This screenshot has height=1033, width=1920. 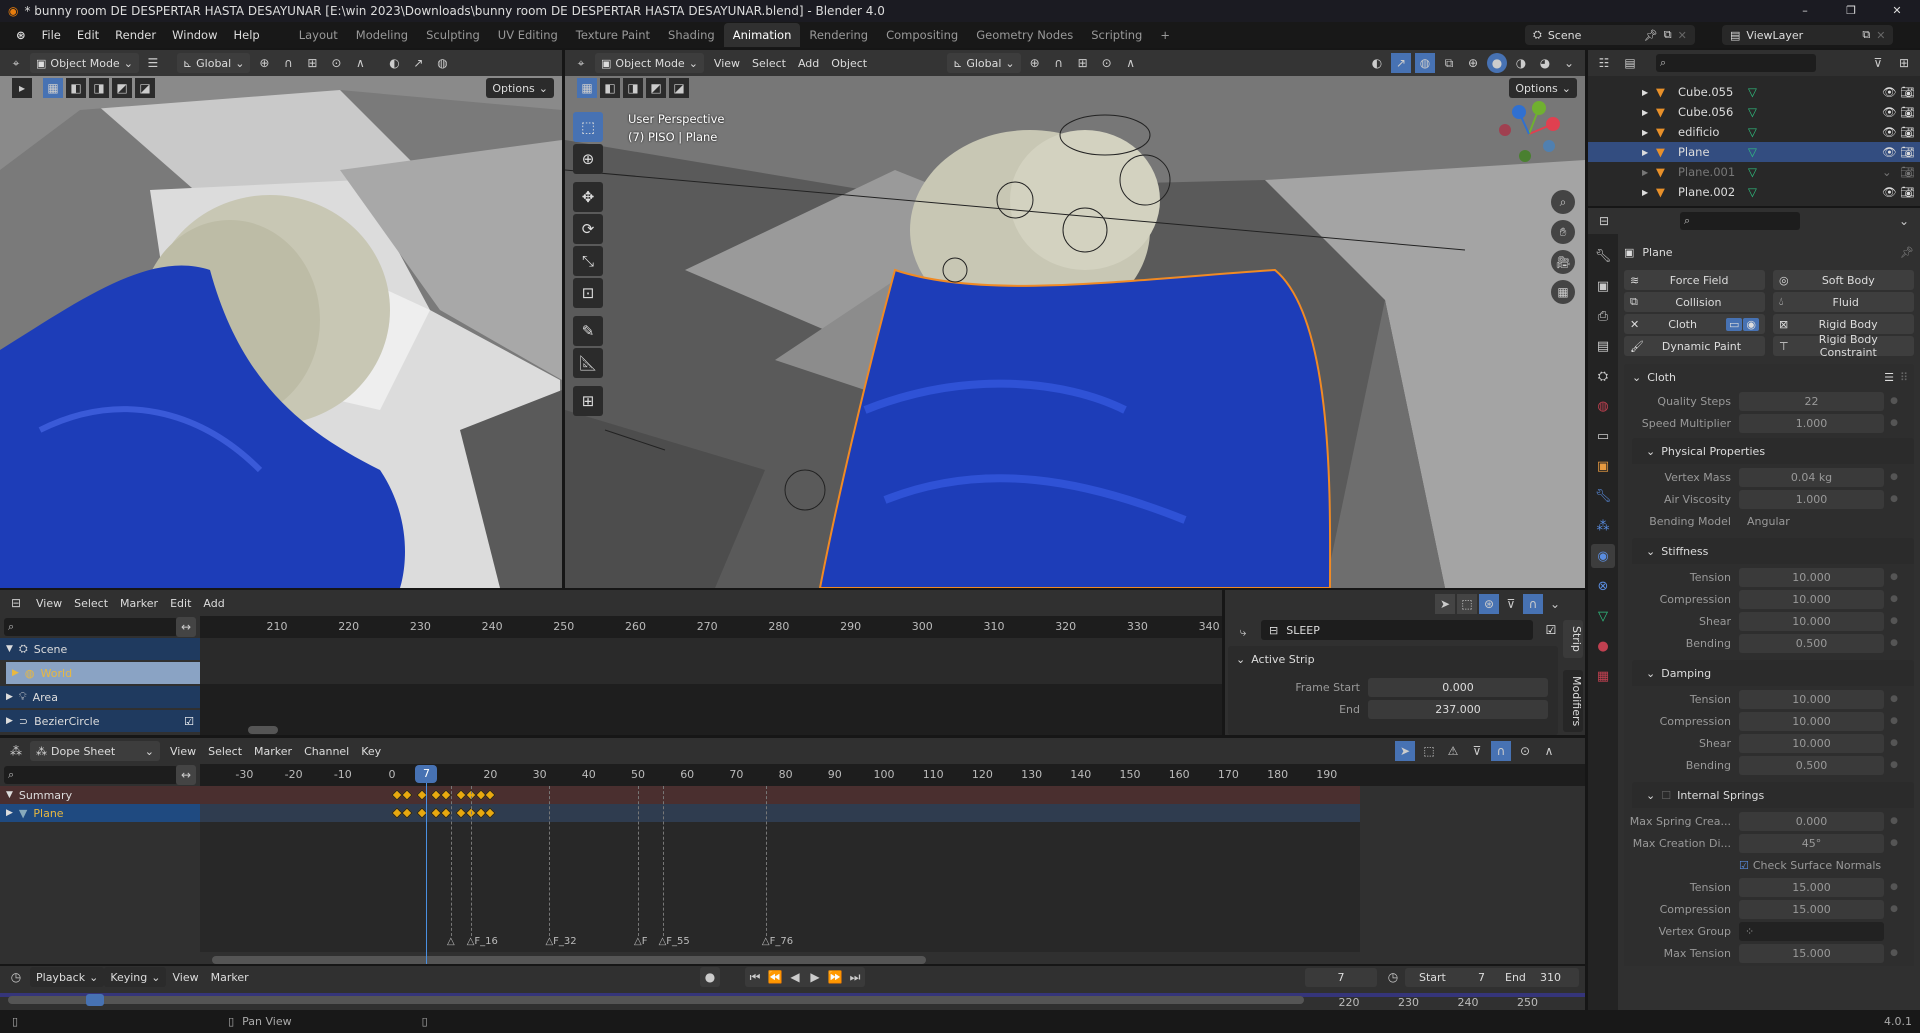 I want to click on nla-channel-beziercircle: ▶ ⊃ BezierCircle ☑, so click(x=100, y=721).